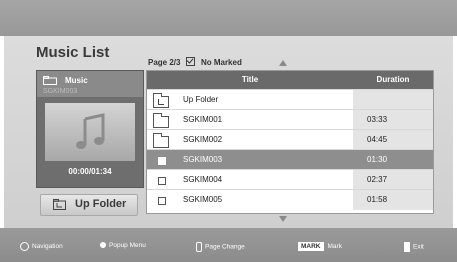 The height and width of the screenshot is (262, 457). Describe the element at coordinates (311, 246) in the screenshot. I see `mark-key-icon: MARK` at that location.